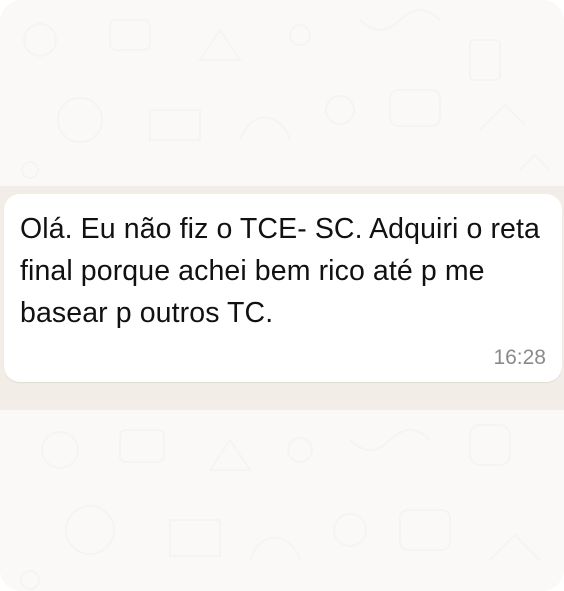  I want to click on message-timestamp: 16:28, so click(519, 357).